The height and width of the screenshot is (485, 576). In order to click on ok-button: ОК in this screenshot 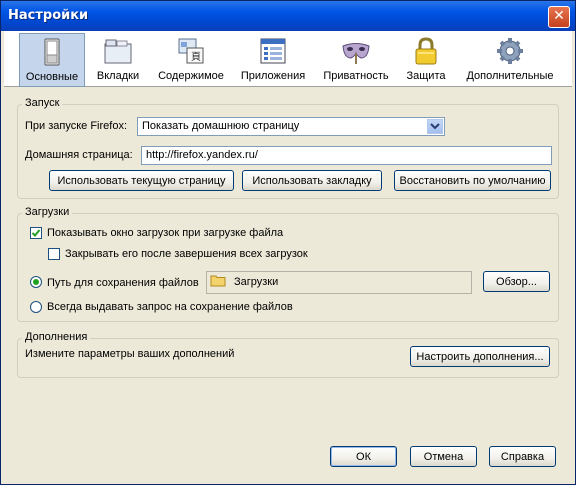, I will do `click(363, 456)`.